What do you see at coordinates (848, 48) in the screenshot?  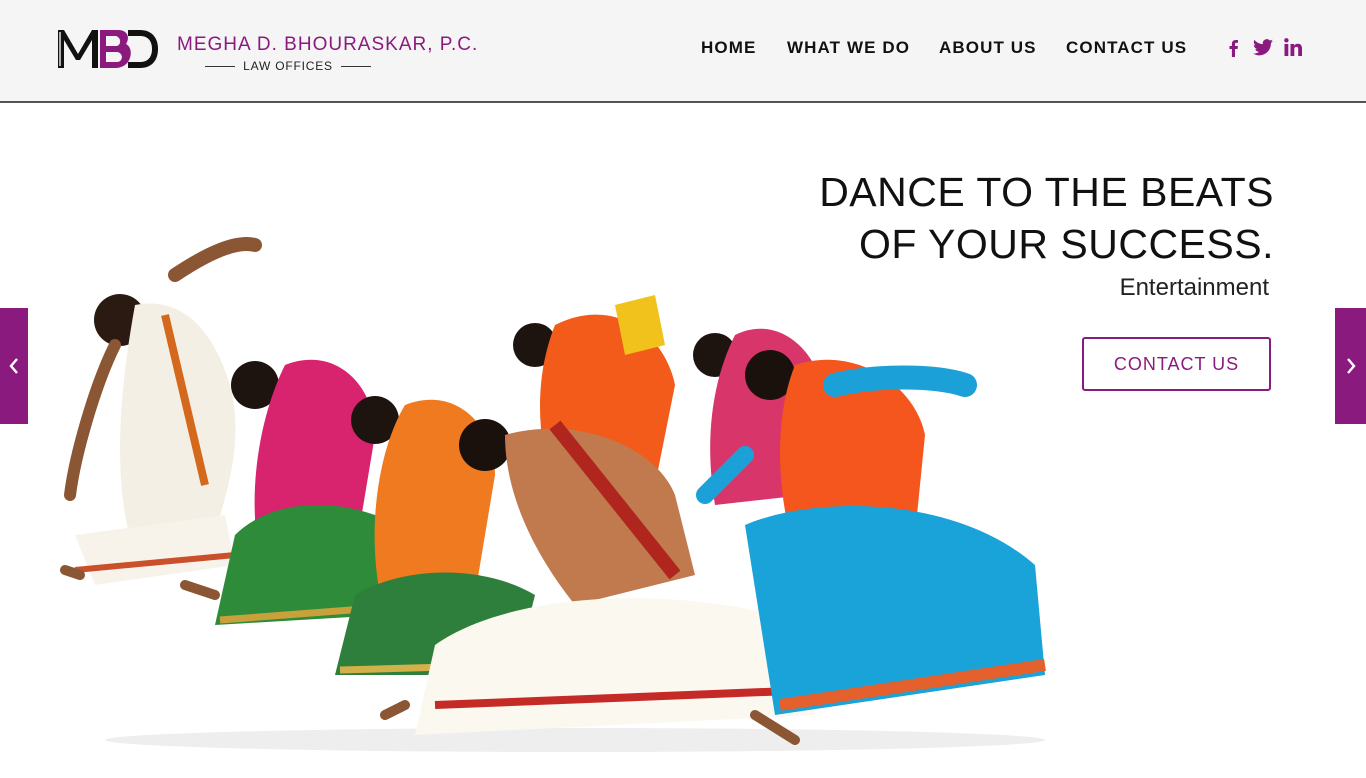 I see `nav-item-what-we-do: WHAT WE DO` at bounding box center [848, 48].